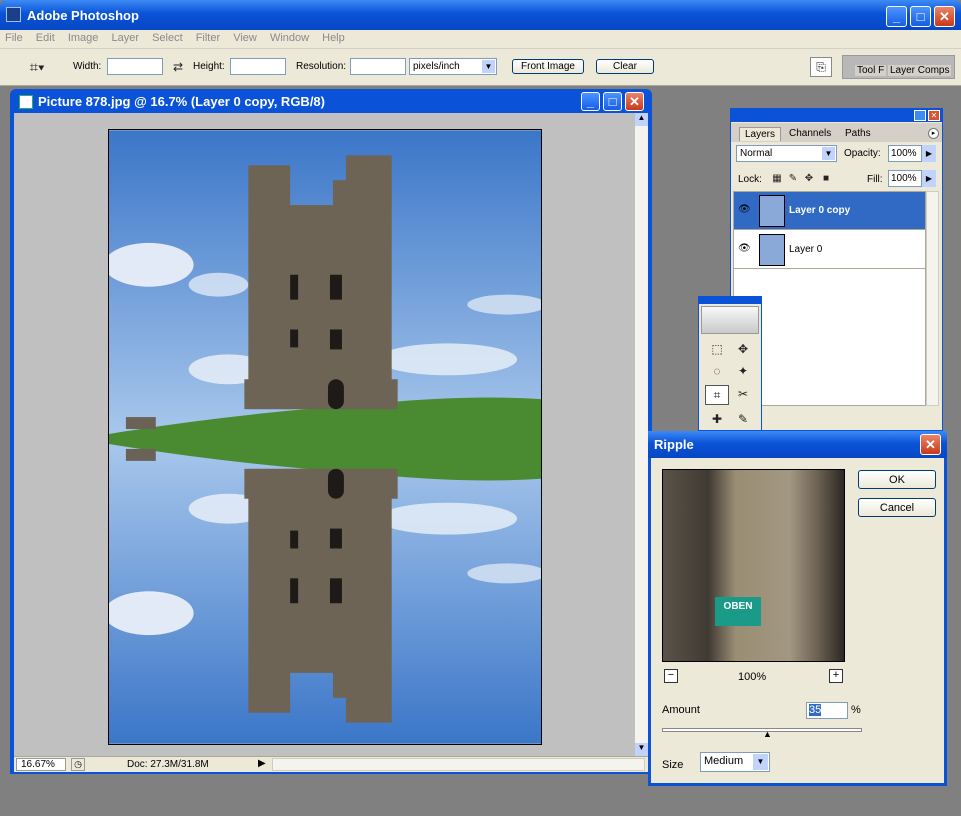 Image resolution: width=961 pixels, height=816 pixels. What do you see at coordinates (730, 363) in the screenshot?
I see `tools-palette: ⬚ ✥ ◌ ✦ ⌗ ✂ ✚ ✎` at bounding box center [730, 363].